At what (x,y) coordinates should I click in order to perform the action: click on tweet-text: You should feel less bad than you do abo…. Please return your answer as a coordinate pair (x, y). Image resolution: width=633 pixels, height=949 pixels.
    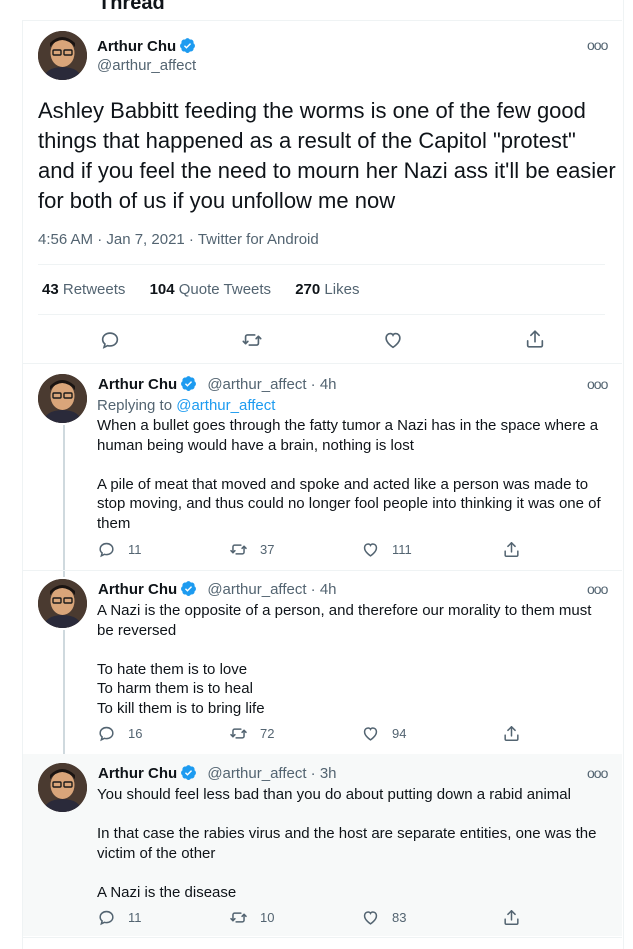
    Looking at the image, I should click on (347, 843).